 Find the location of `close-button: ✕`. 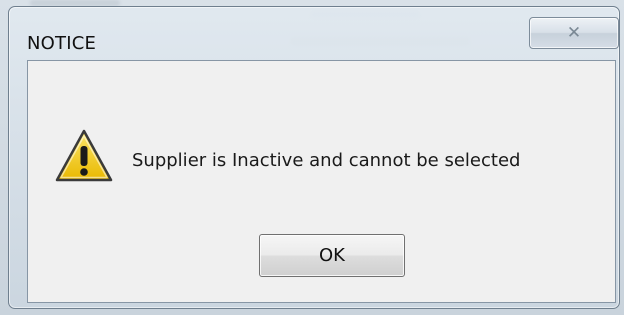

close-button: ✕ is located at coordinates (574, 33).